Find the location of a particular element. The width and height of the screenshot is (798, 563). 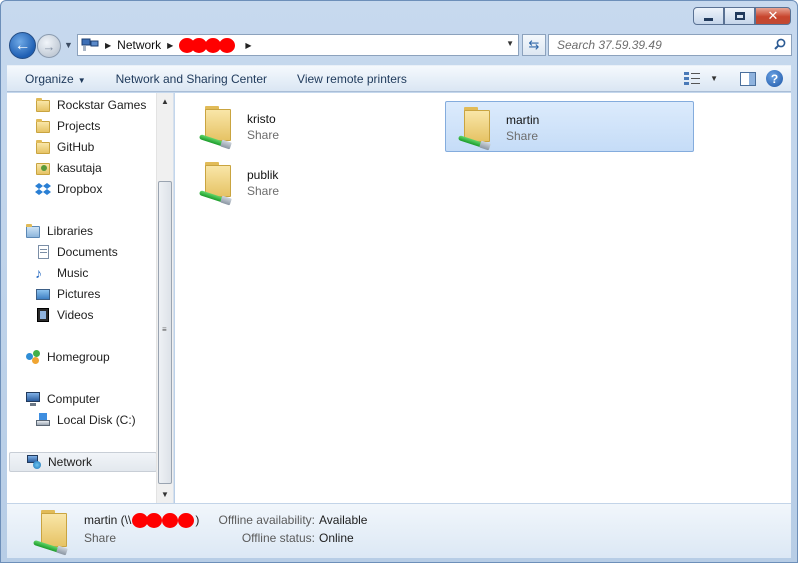

offline-availability-label: Offline availability: is located at coordinates (267, 520).